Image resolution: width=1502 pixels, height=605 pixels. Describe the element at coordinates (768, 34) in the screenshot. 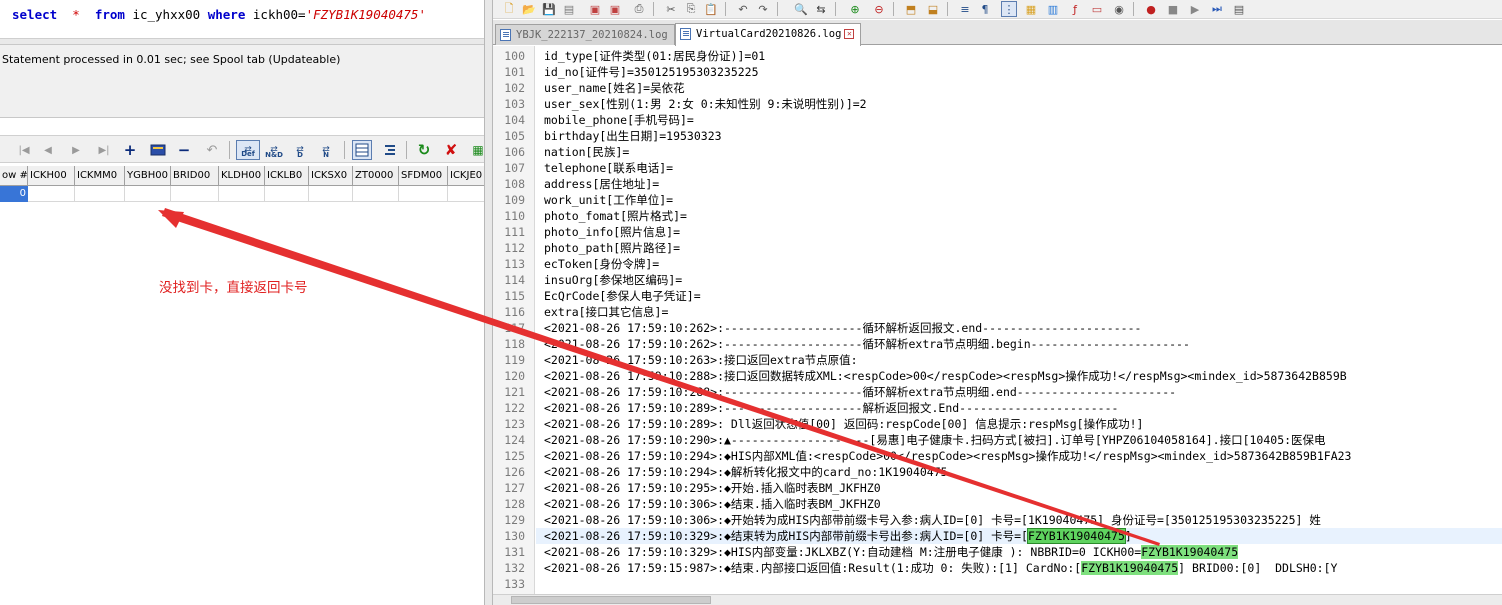

I see `tab-virtualcard-log: VirtualCard20210826.log ✕` at that location.